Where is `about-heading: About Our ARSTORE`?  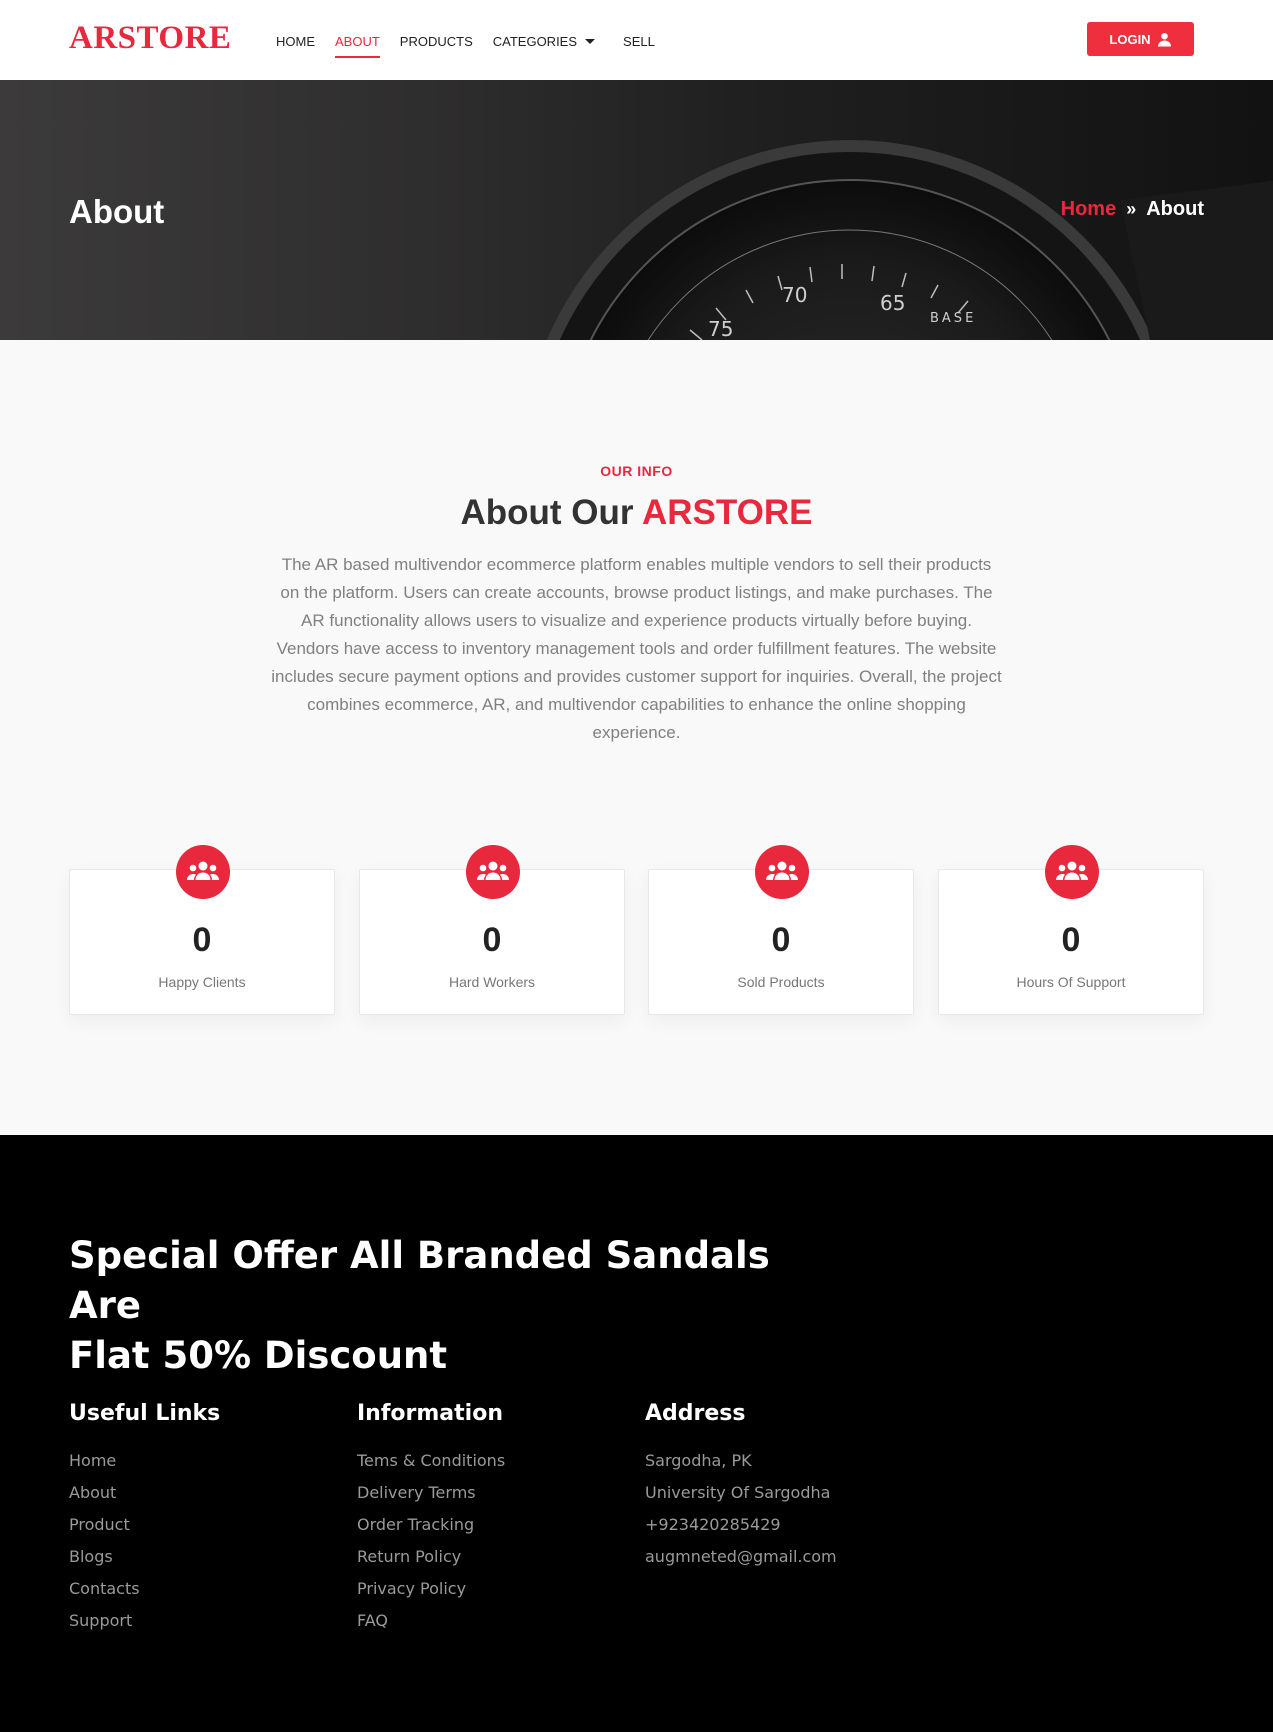 about-heading: About Our ARSTORE is located at coordinates (636, 513).